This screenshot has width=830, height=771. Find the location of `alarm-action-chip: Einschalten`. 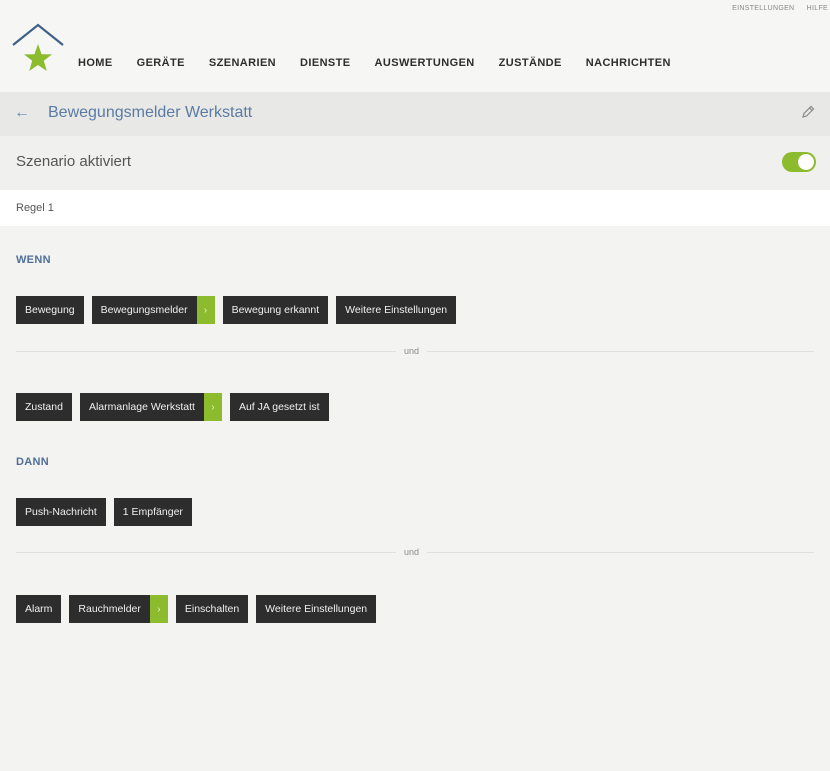

alarm-action-chip: Einschalten is located at coordinates (212, 609).